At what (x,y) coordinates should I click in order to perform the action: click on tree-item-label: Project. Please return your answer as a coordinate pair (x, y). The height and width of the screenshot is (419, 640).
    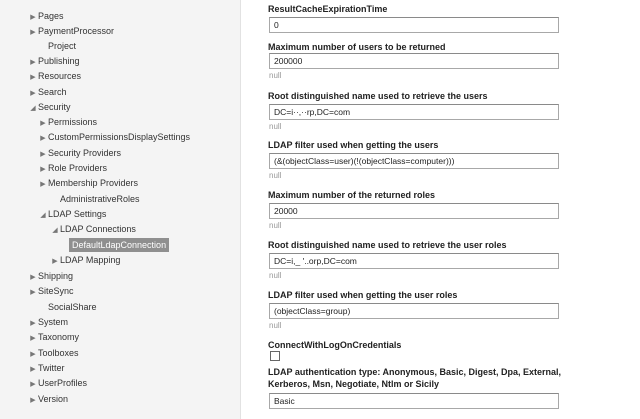
    Looking at the image, I should click on (62, 46).